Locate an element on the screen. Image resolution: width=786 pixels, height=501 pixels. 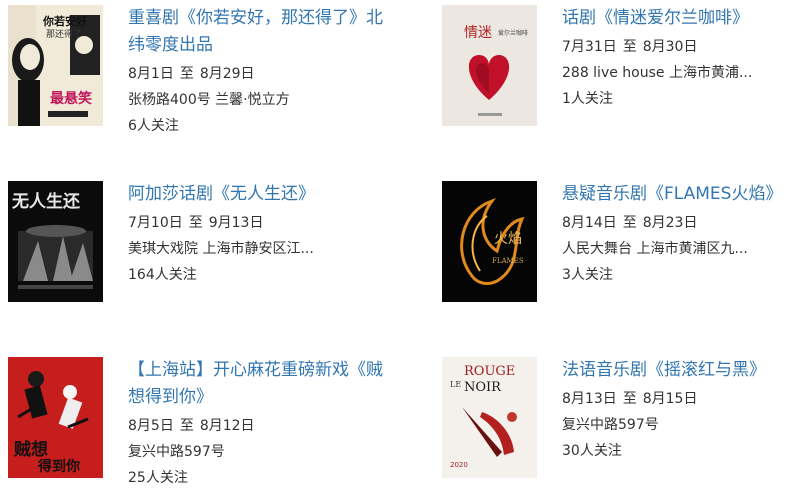
poster-image: 火焰 FLAMES is located at coordinates (489, 241).